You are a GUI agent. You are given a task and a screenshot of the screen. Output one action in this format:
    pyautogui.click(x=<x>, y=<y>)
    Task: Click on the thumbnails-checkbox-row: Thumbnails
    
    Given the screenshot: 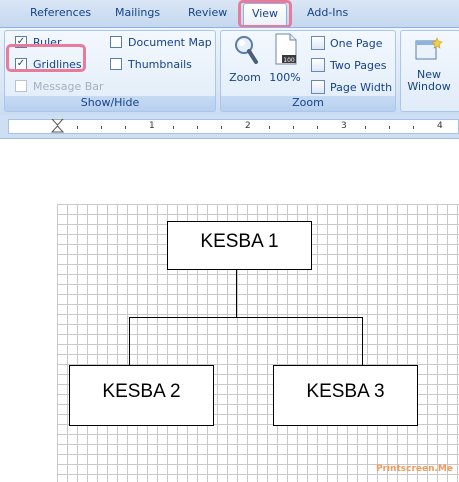 What is the action you would take?
    pyautogui.click(x=151, y=64)
    